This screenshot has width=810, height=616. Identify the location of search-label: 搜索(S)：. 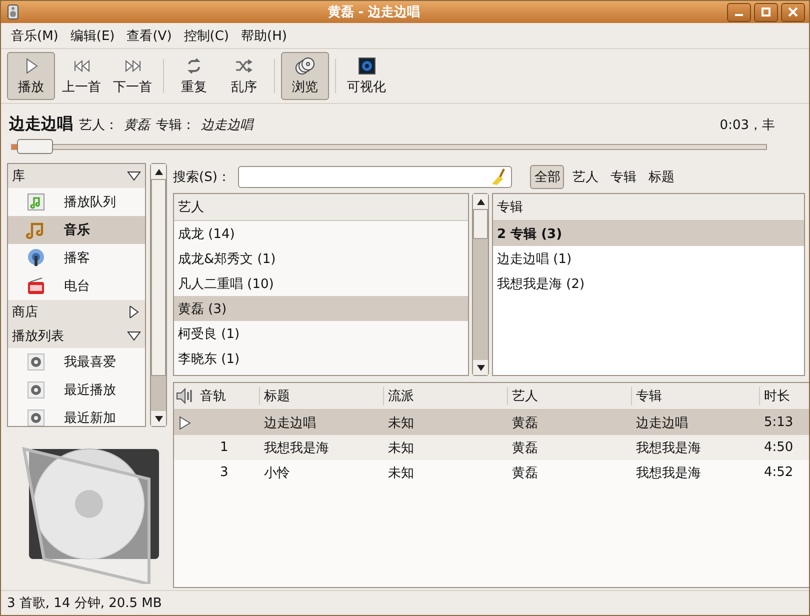
(201, 177).